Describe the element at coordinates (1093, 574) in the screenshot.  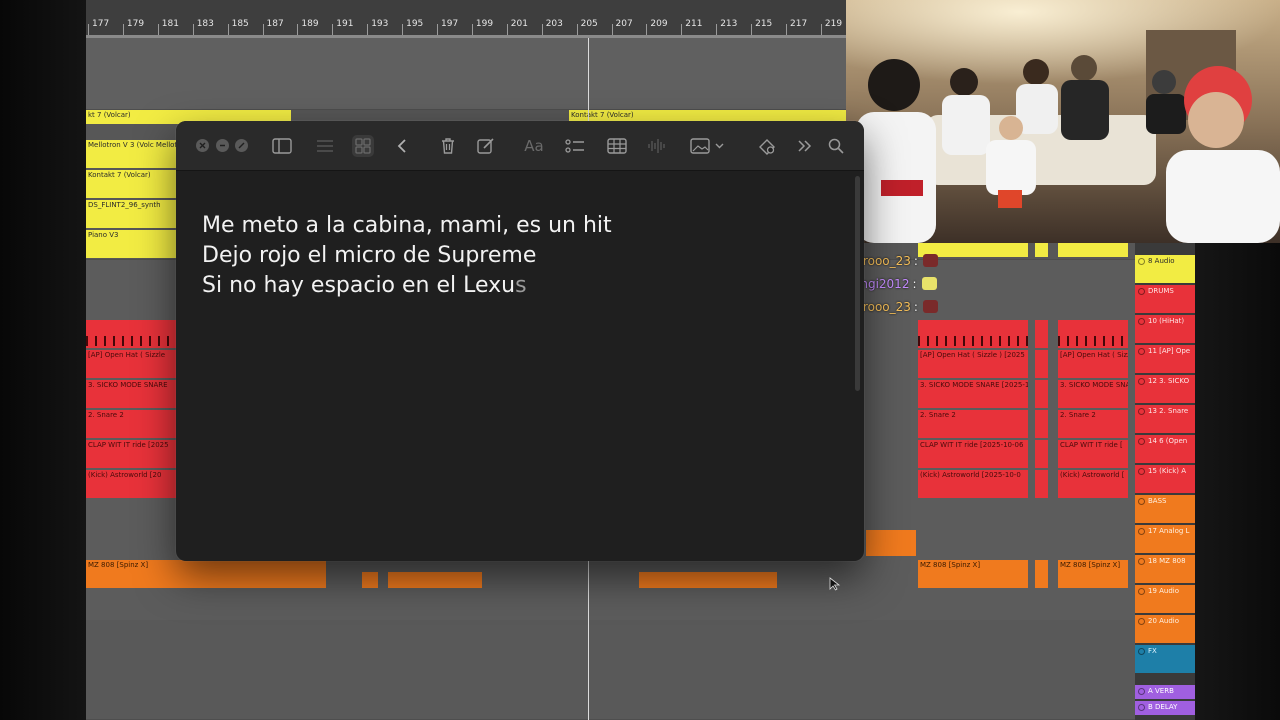
I see `clip-mz808-right-b: MZ 808 [Spinz X]` at that location.